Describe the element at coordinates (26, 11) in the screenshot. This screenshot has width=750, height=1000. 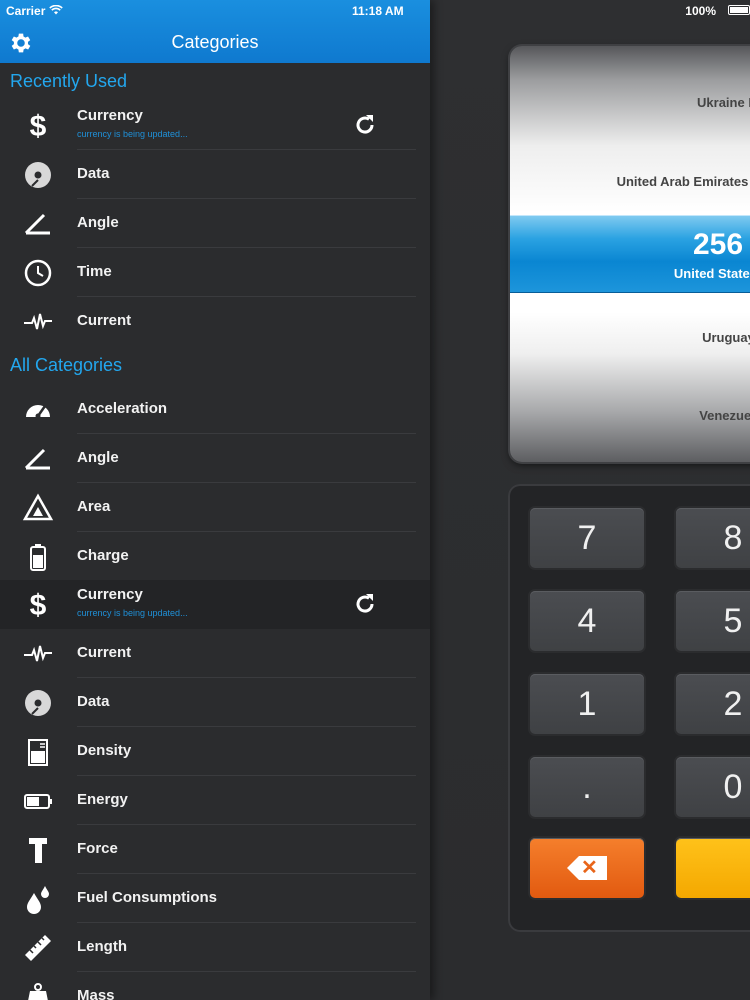
I see `carrier-label: Carrier` at that location.